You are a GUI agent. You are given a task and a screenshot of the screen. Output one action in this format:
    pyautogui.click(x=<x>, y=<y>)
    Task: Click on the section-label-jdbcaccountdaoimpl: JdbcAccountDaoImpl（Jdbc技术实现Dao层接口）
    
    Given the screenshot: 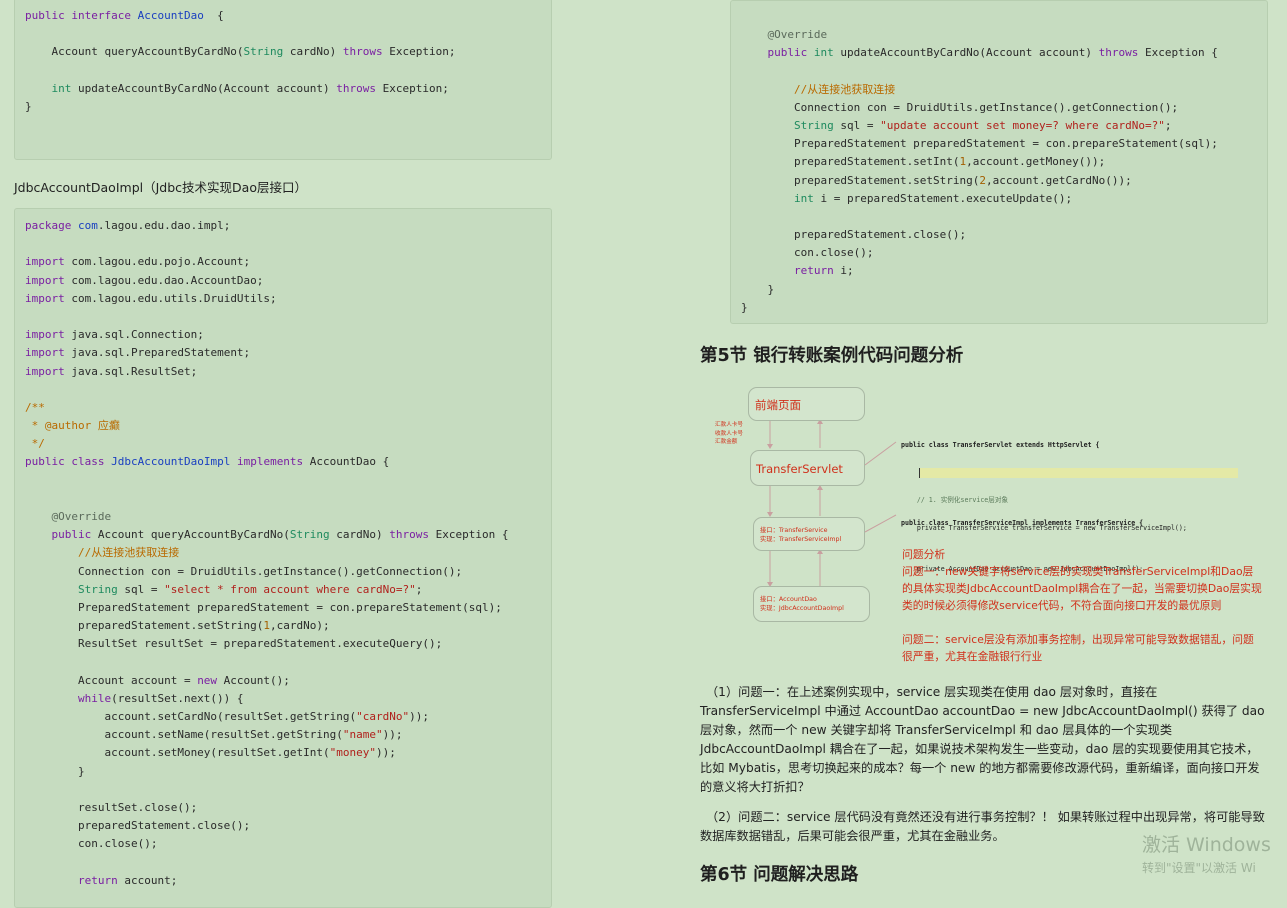 What is the action you would take?
    pyautogui.click(x=160, y=187)
    